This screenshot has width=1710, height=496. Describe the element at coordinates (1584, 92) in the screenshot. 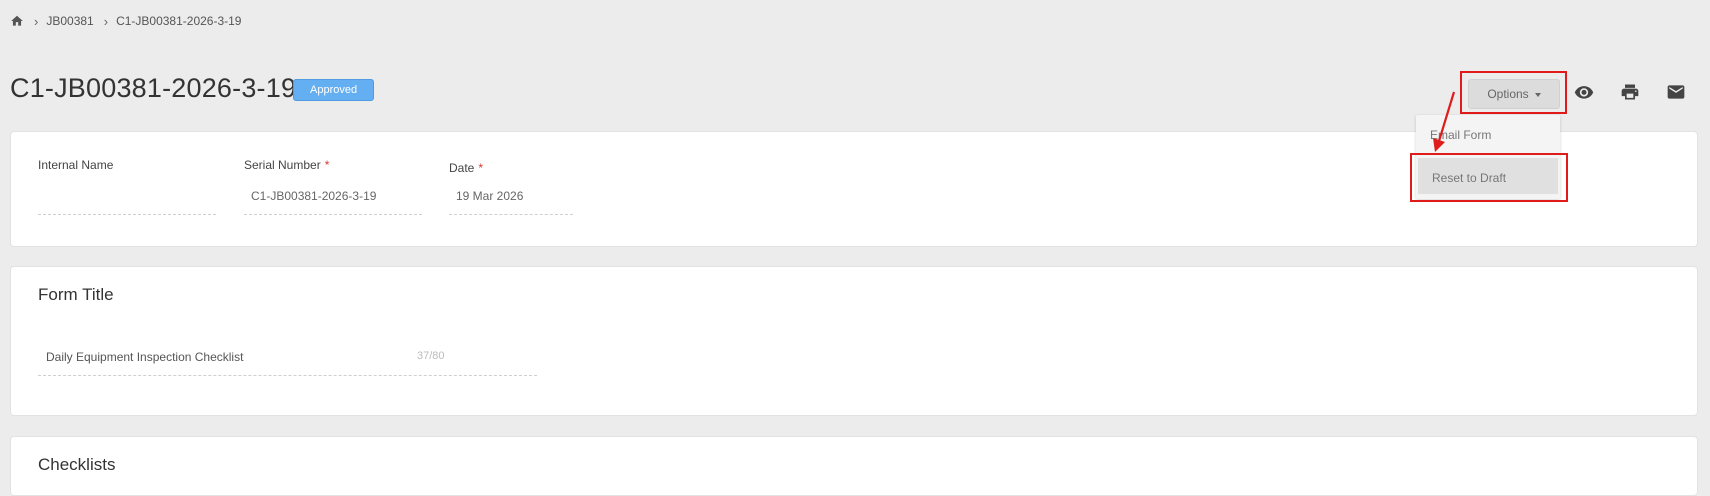

I see `eye-icon` at that location.